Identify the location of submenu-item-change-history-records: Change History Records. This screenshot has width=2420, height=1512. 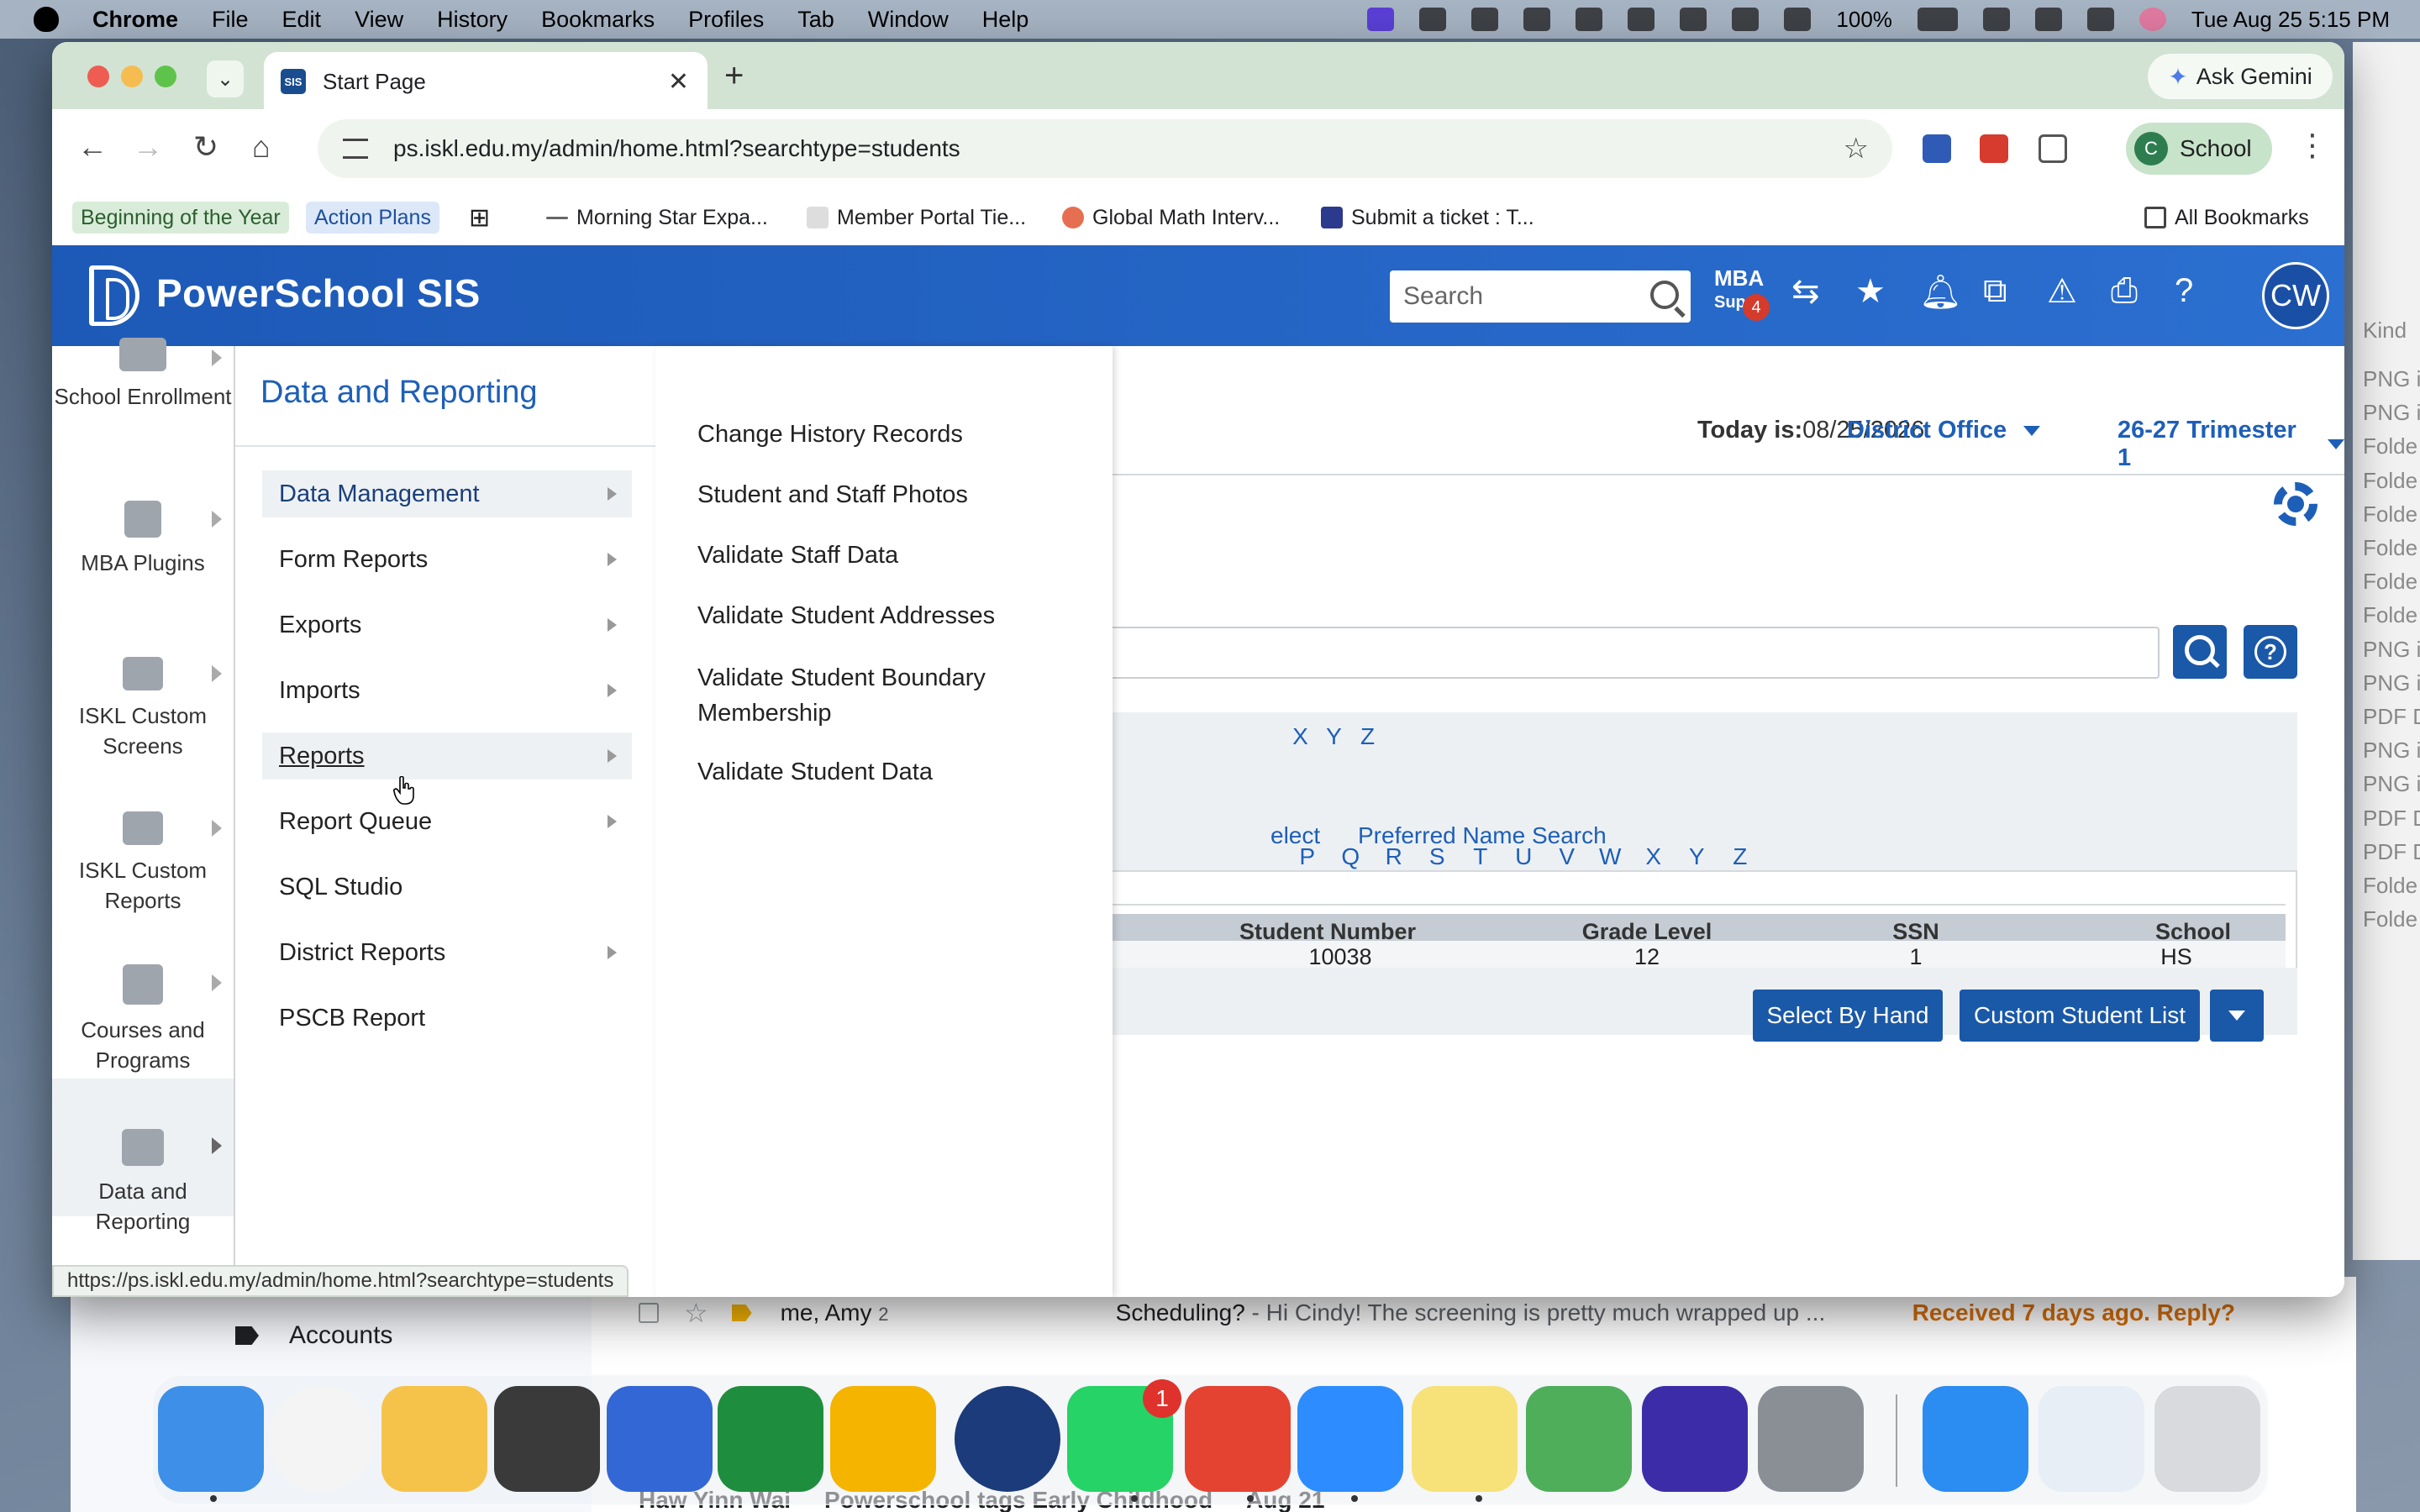
(873, 434).